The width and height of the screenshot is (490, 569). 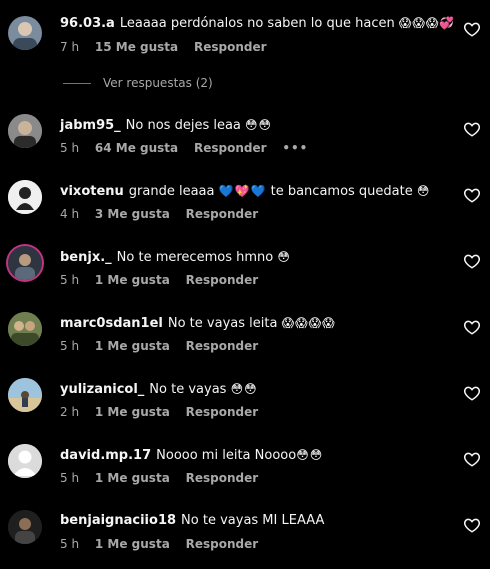 What do you see at coordinates (308, 323) in the screenshot?
I see `comment-emoji: 😱😱😱😱` at bounding box center [308, 323].